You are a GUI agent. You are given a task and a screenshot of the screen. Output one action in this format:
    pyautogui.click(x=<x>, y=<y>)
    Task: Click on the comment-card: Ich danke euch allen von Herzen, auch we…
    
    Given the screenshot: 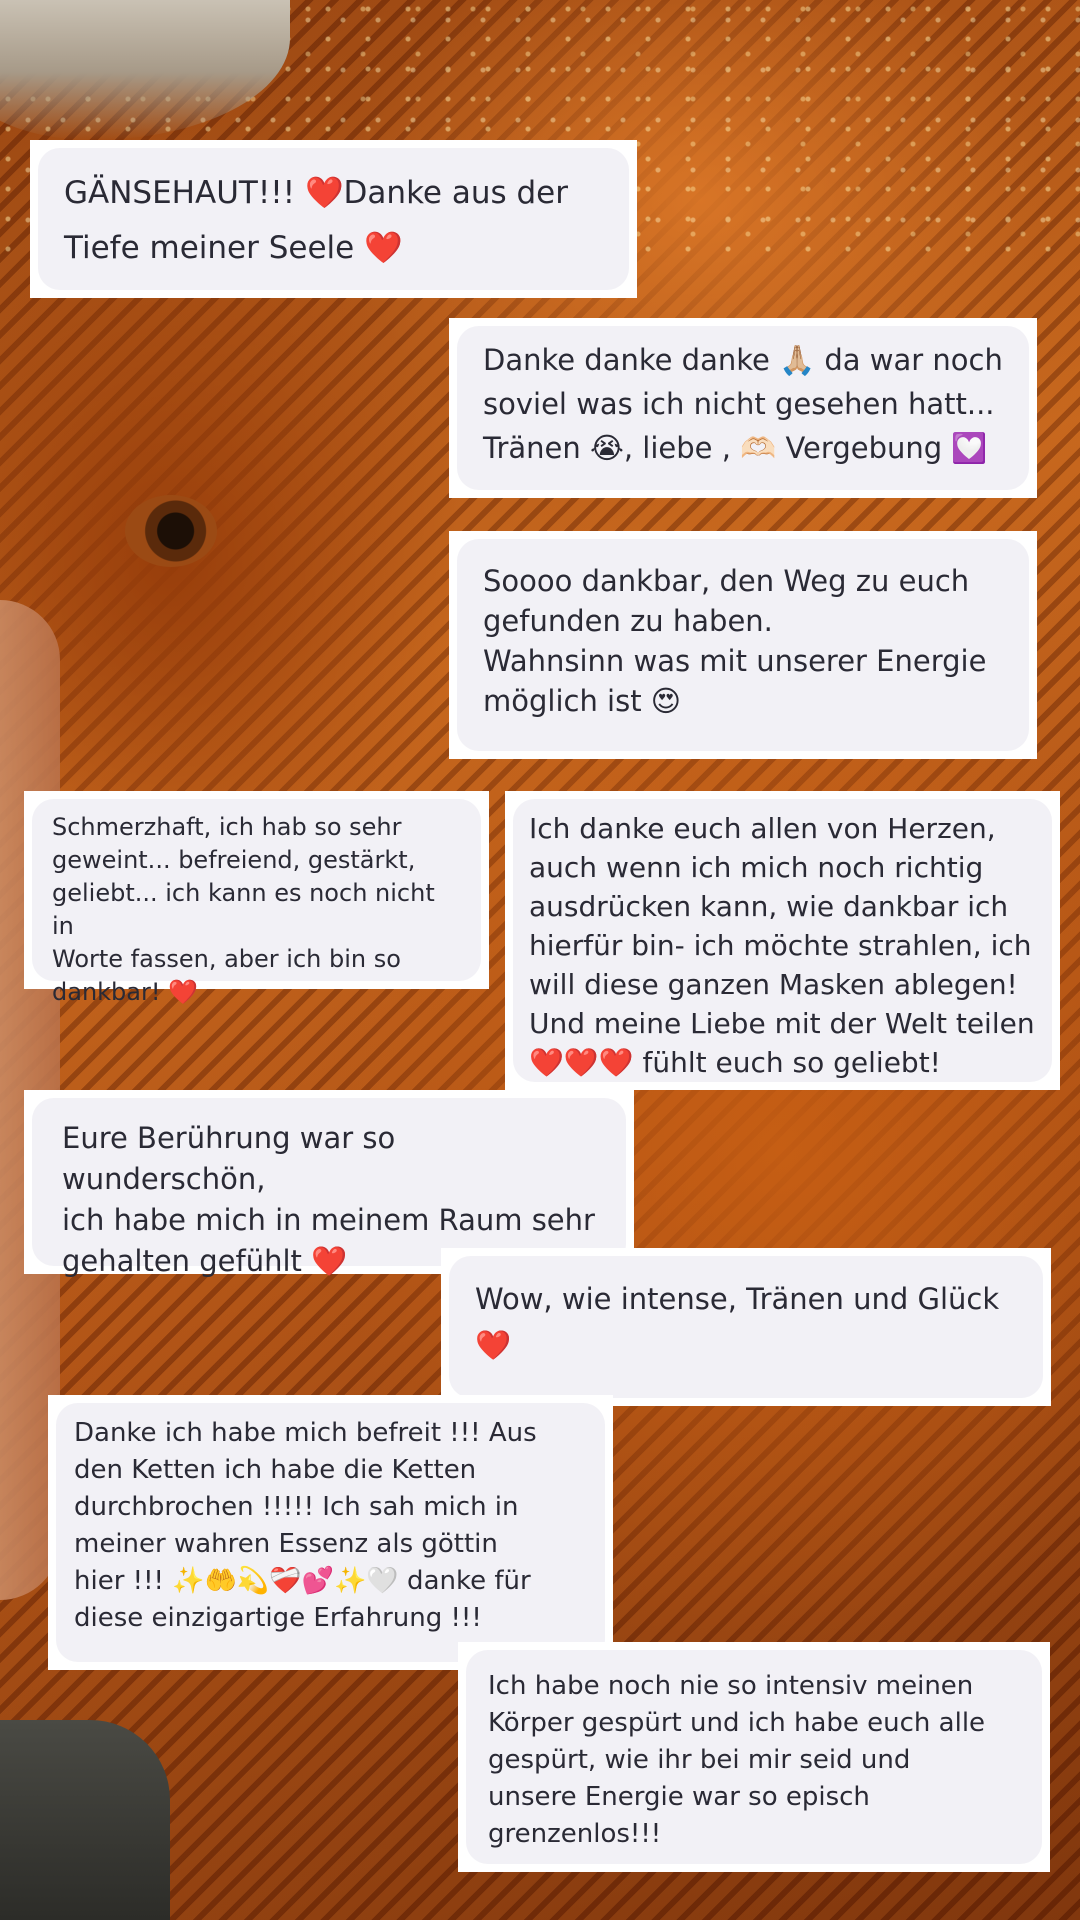 What is the action you would take?
    pyautogui.click(x=782, y=940)
    